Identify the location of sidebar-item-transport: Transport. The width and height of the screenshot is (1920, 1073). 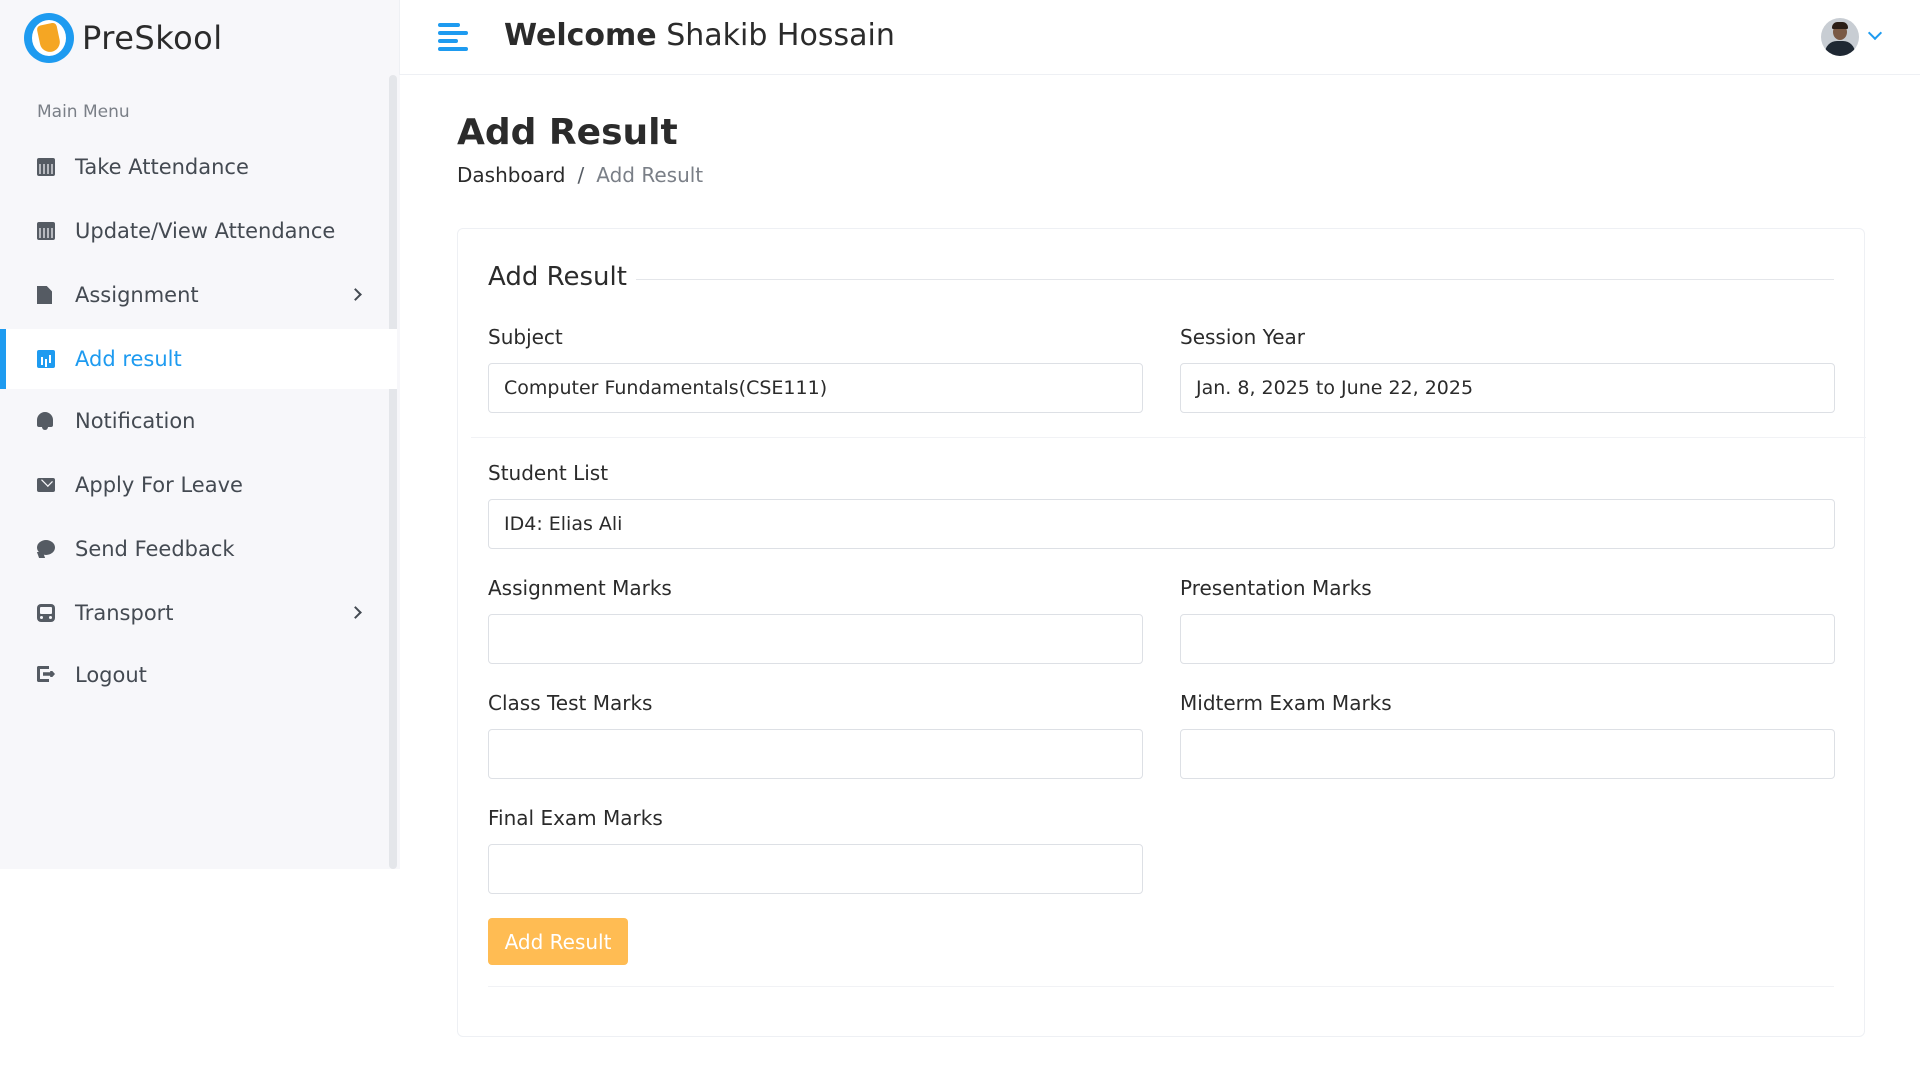
(198, 613).